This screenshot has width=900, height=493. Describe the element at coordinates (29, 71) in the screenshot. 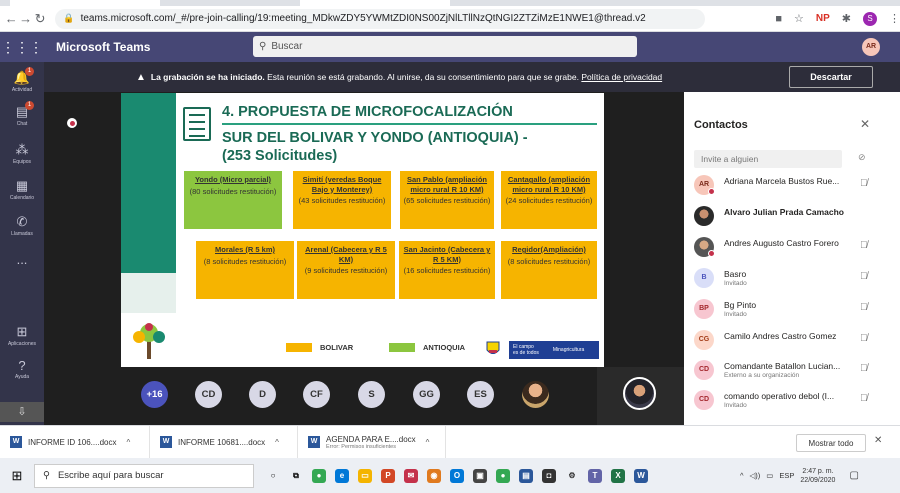

I see `activity-badge: 1` at that location.